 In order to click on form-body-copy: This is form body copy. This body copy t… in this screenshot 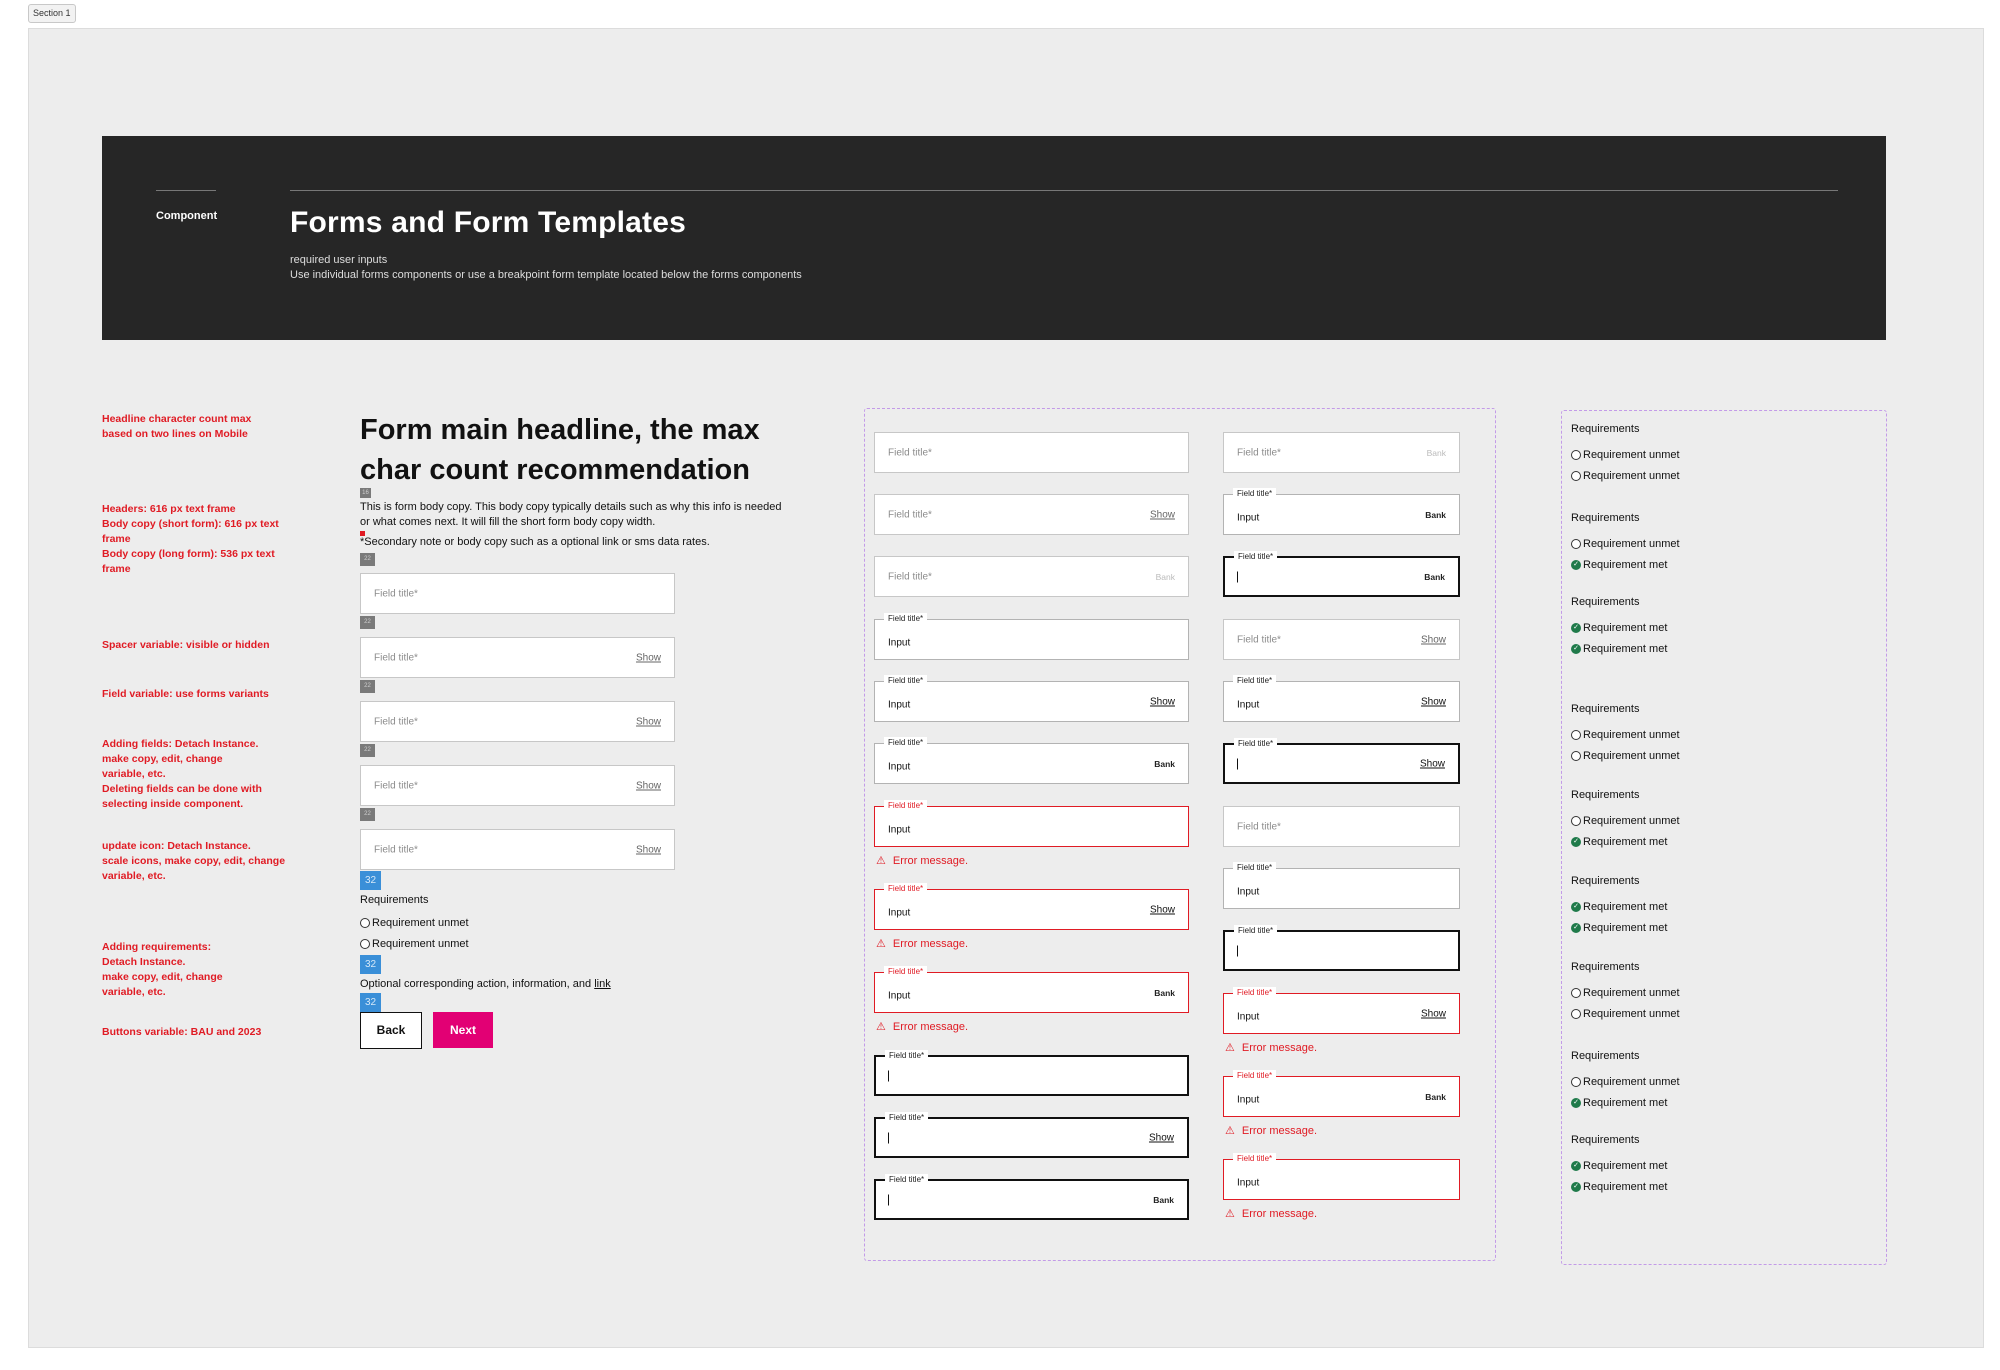, I will do `click(571, 514)`.